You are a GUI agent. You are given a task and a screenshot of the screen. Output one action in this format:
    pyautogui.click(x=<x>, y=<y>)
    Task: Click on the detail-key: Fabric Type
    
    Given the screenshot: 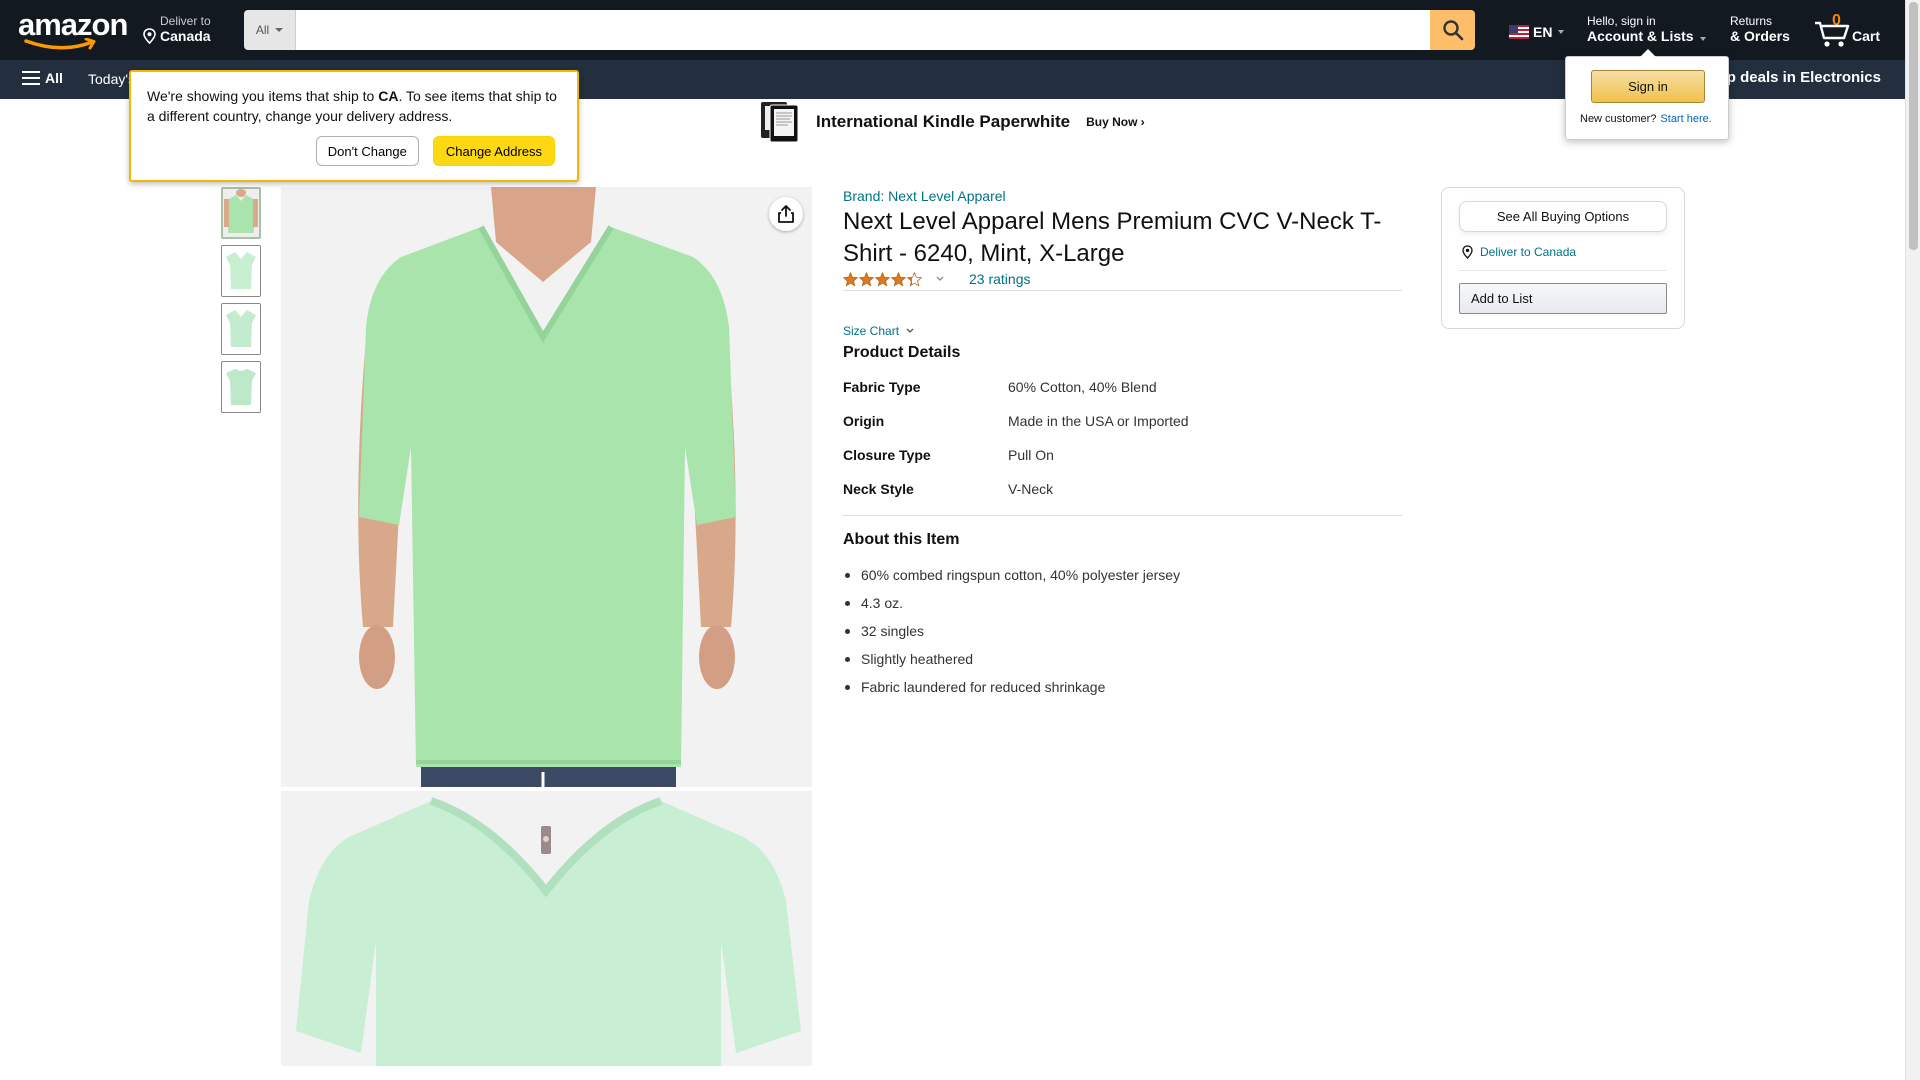 What is the action you would take?
    pyautogui.click(x=882, y=387)
    